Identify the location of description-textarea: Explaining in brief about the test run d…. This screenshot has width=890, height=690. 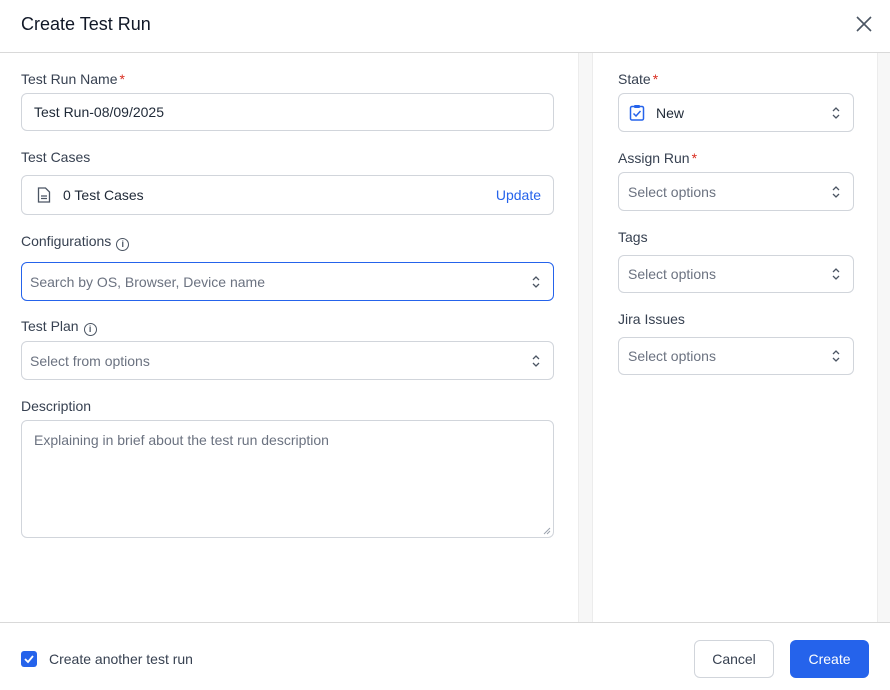
(287, 479).